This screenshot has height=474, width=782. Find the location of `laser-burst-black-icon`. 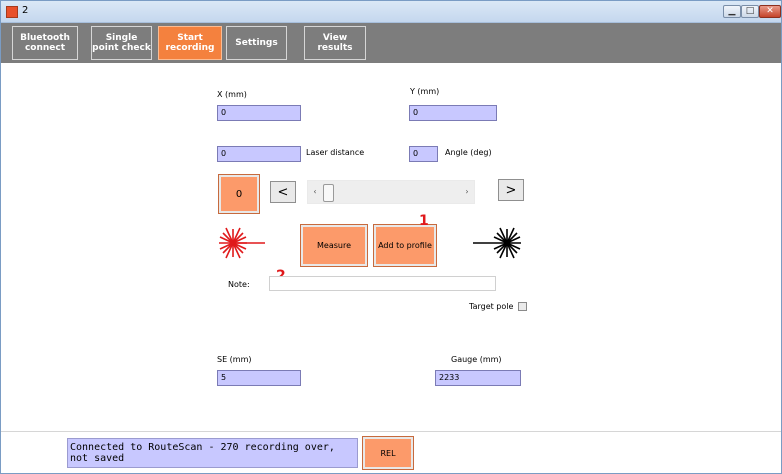

laser-burst-black-icon is located at coordinates (497, 243).